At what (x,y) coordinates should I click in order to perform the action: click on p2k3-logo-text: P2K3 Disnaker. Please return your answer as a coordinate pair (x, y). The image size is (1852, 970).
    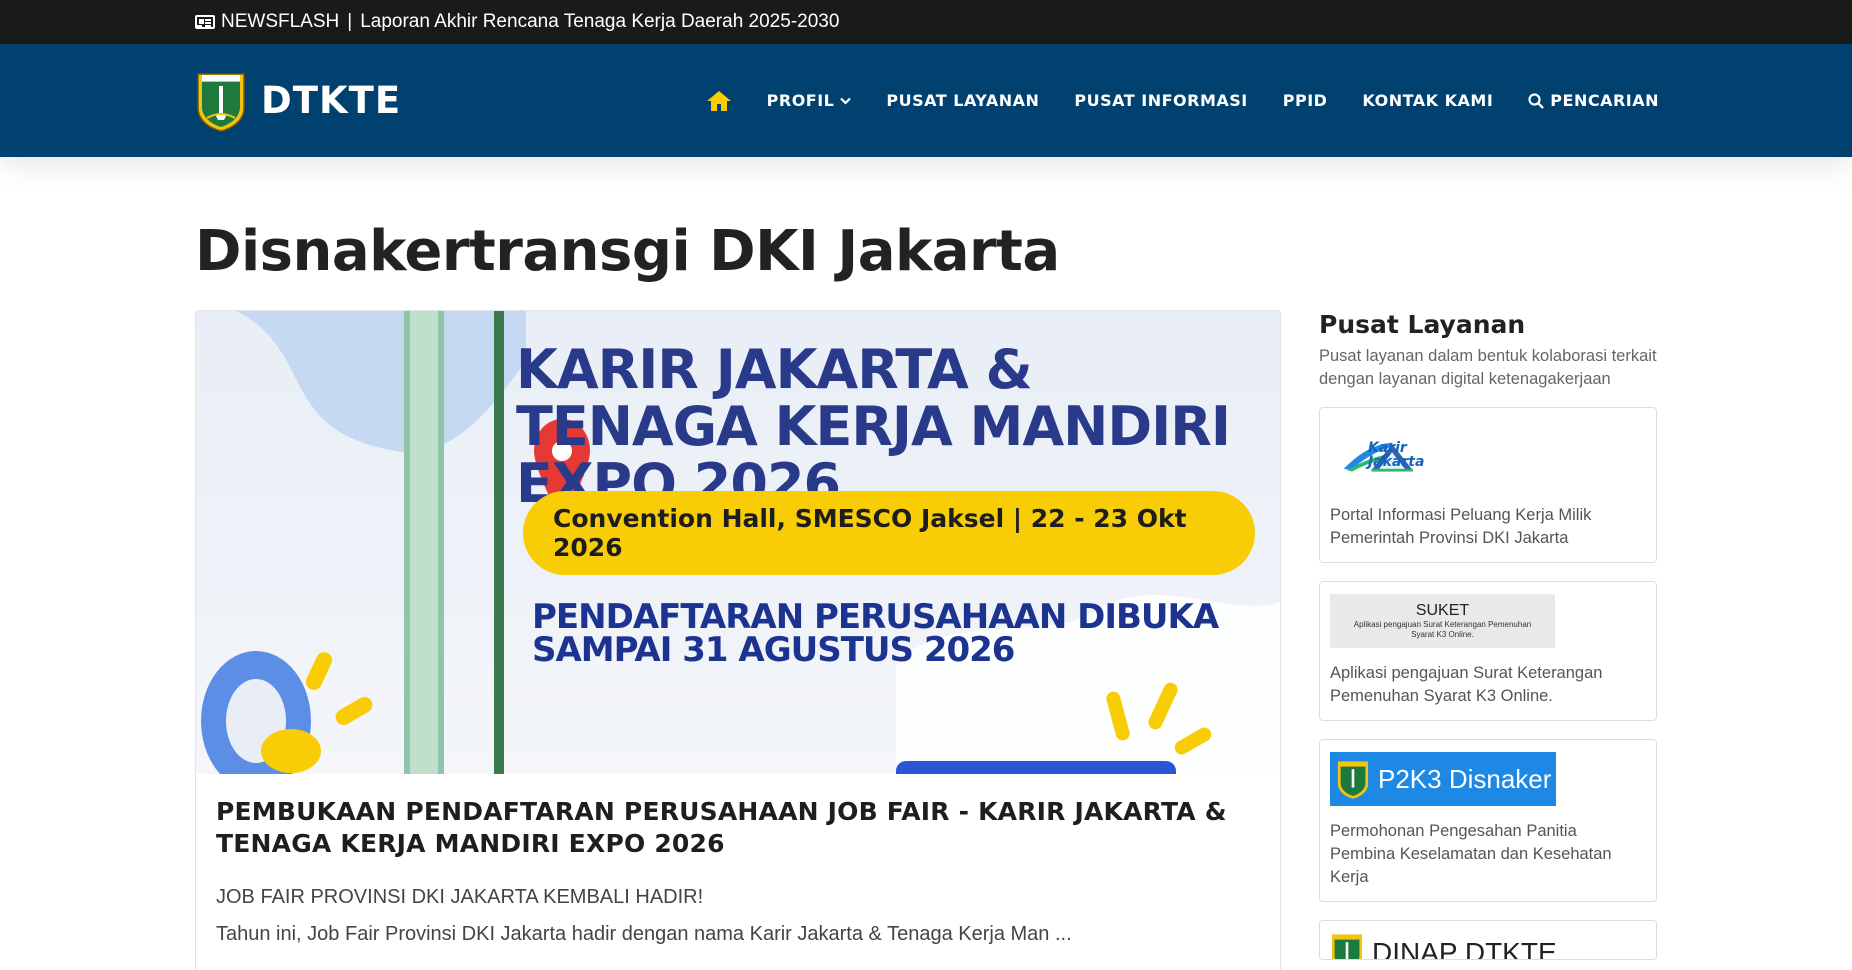
    Looking at the image, I should click on (1465, 778).